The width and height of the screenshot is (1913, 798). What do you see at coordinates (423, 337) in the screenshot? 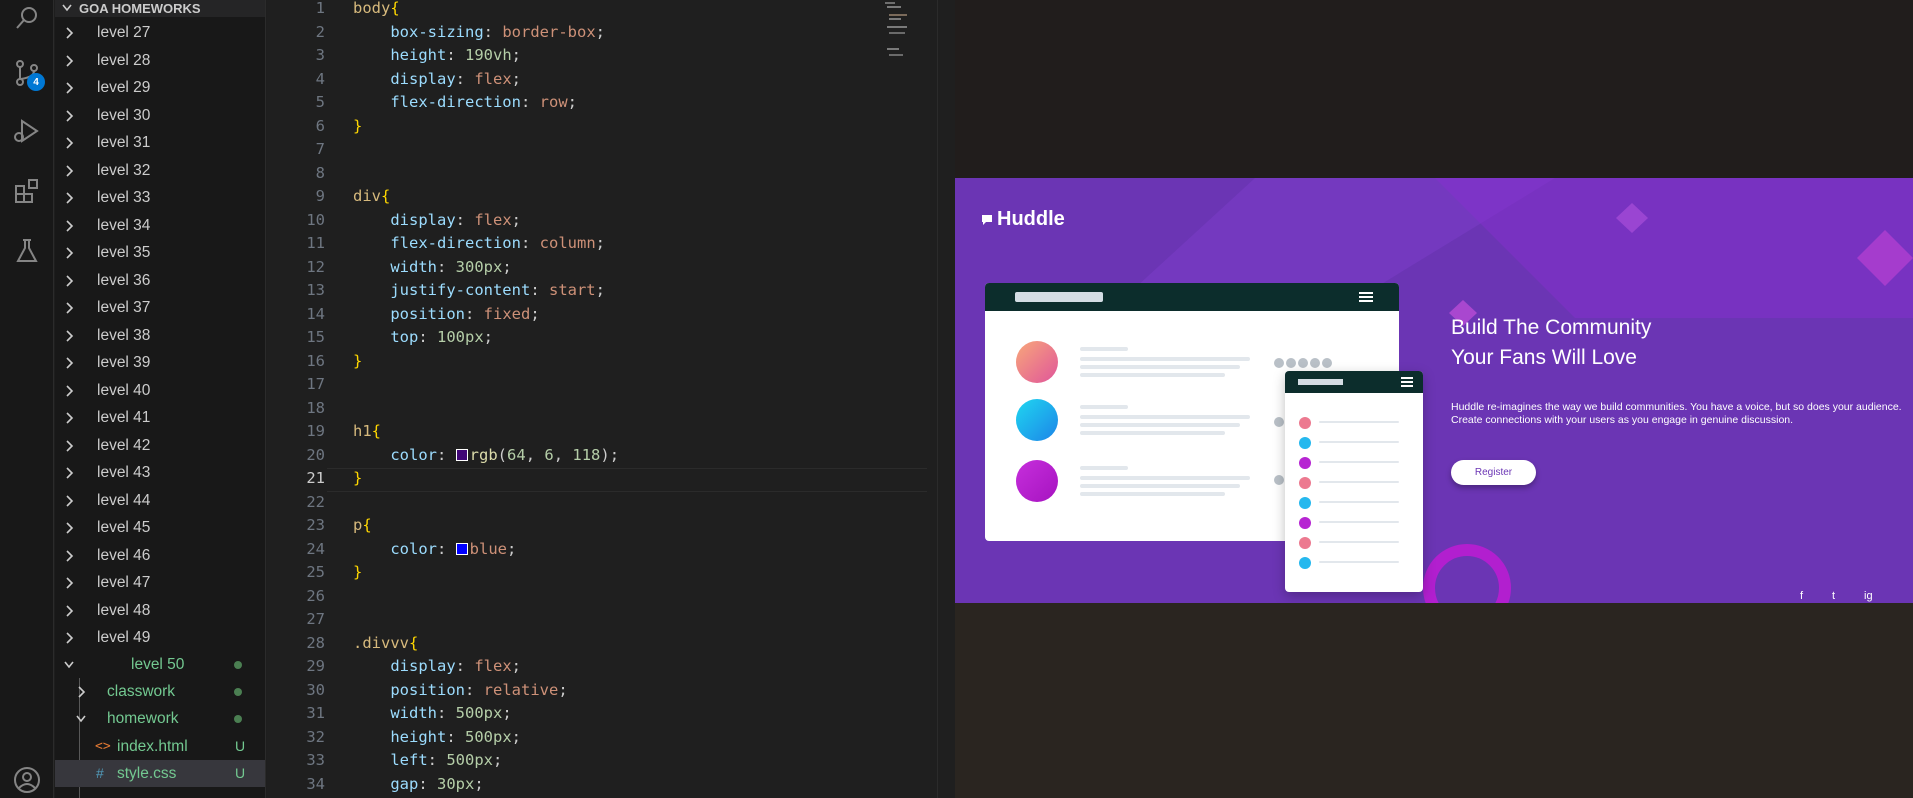
I see `code-line: top: 100px;` at bounding box center [423, 337].